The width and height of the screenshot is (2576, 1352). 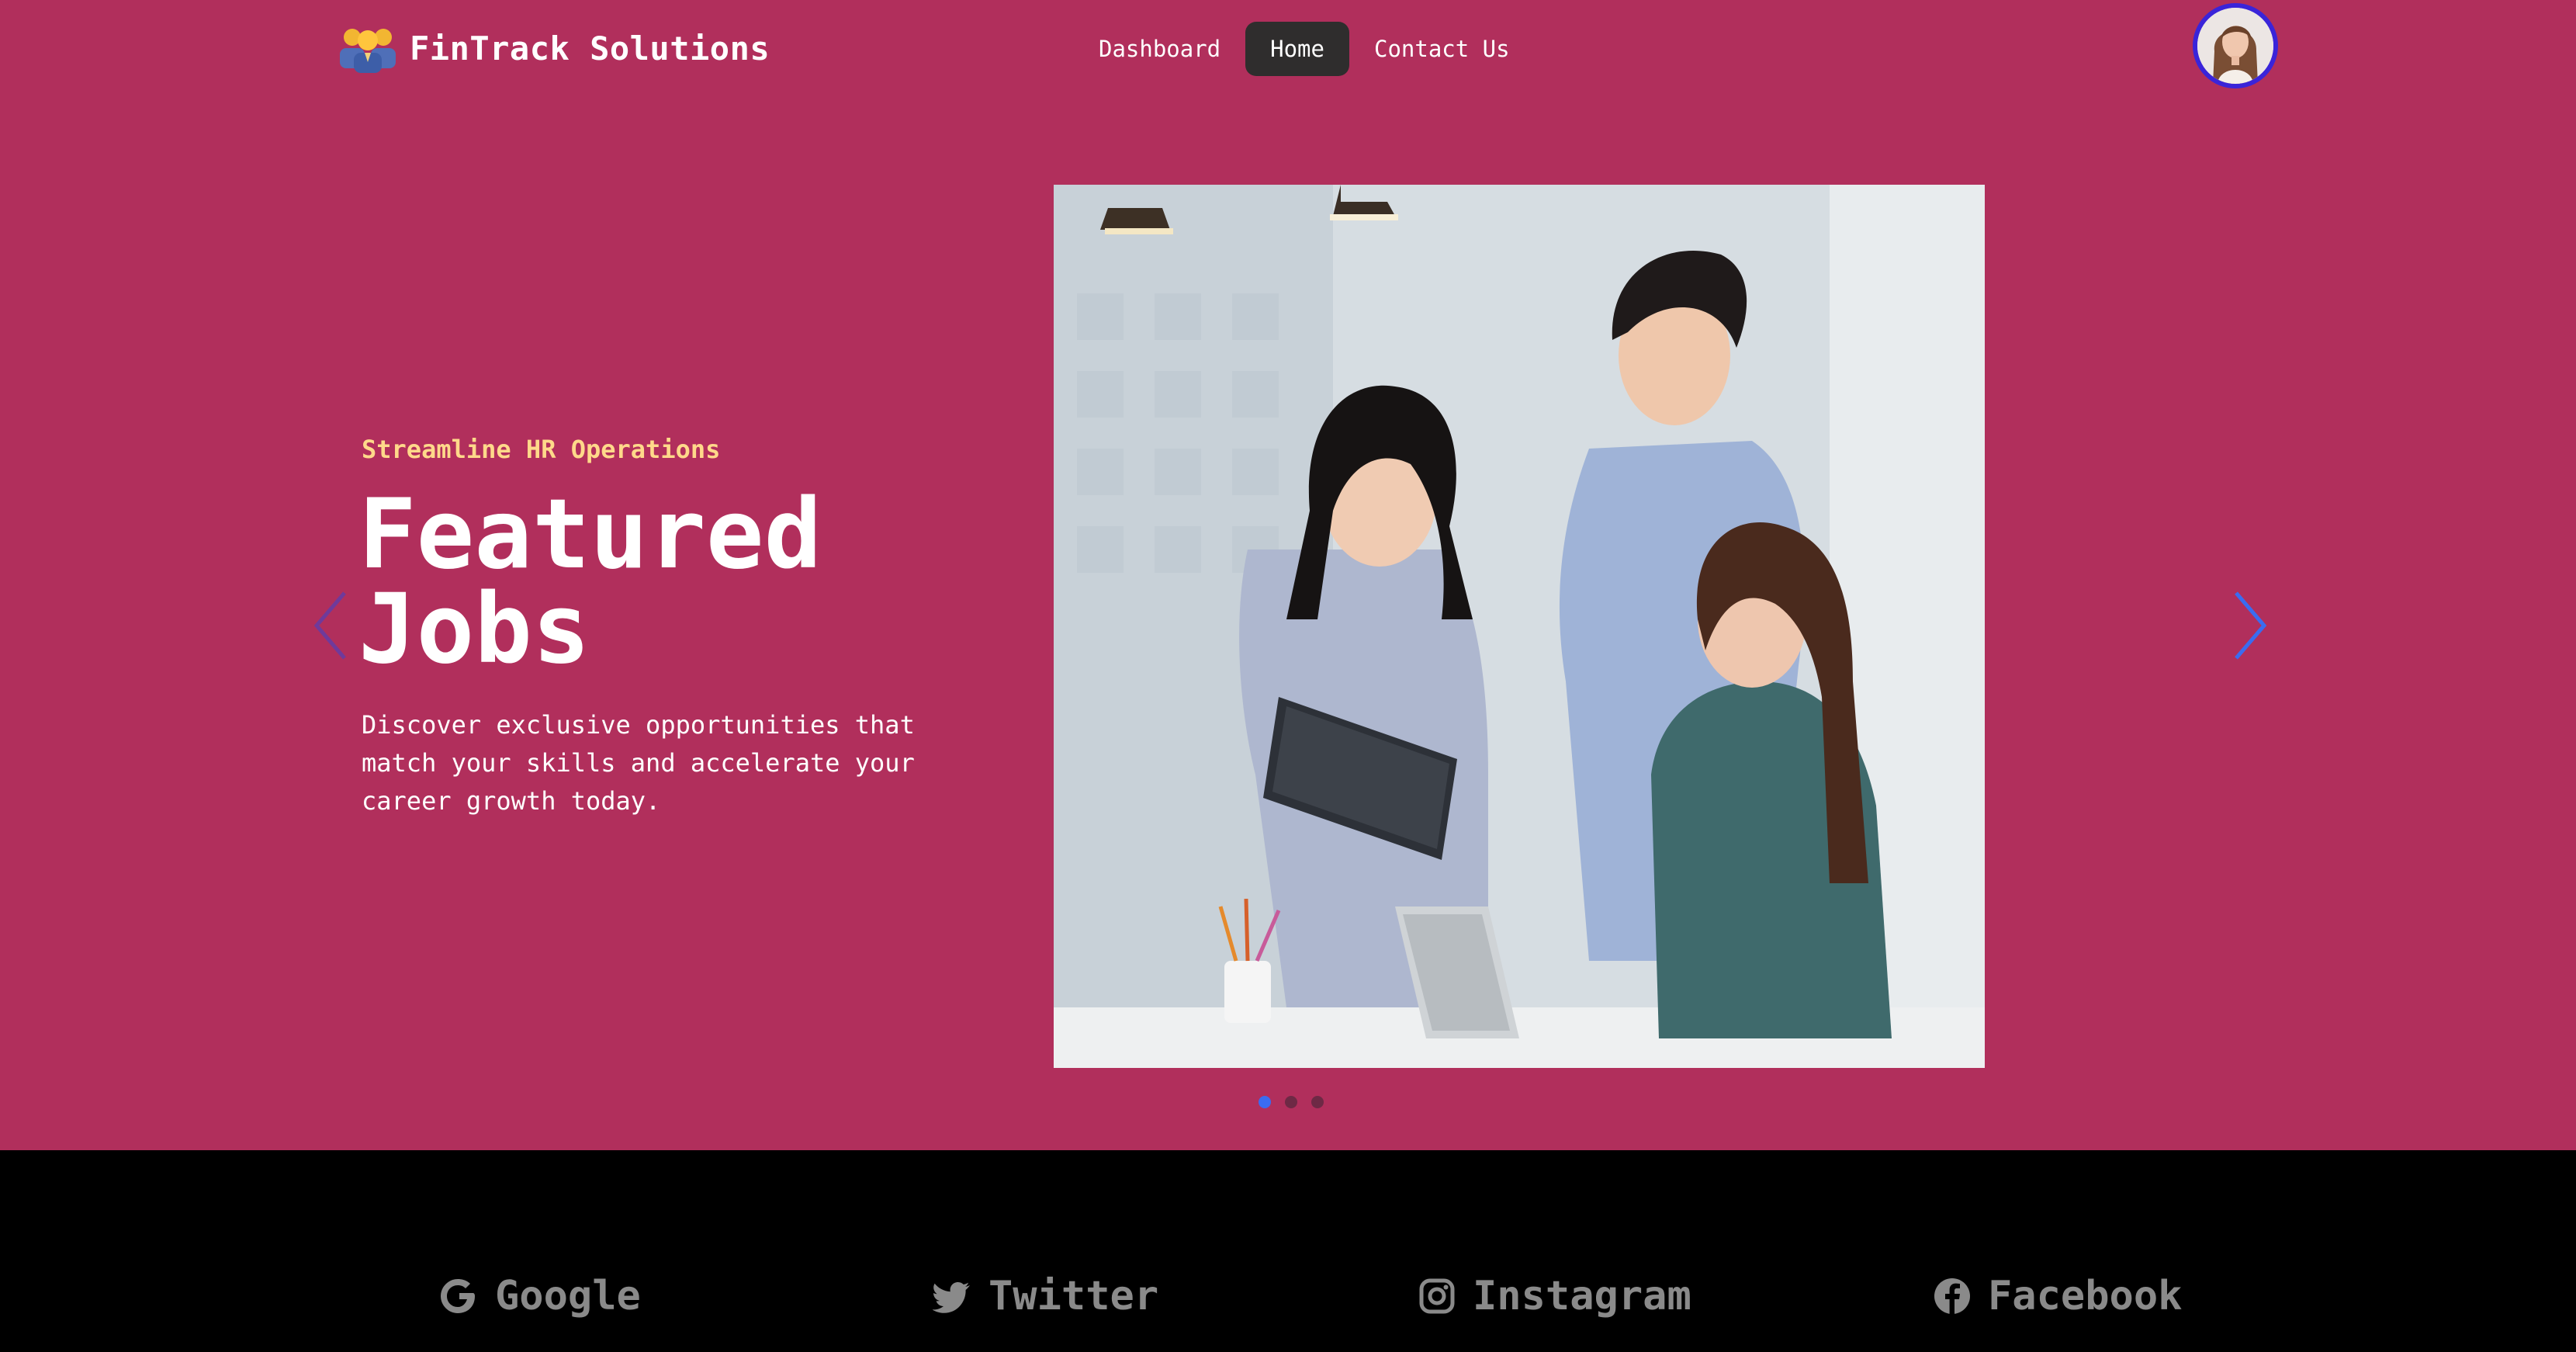 What do you see at coordinates (1952, 1296) in the screenshot?
I see `facebook-icon` at bounding box center [1952, 1296].